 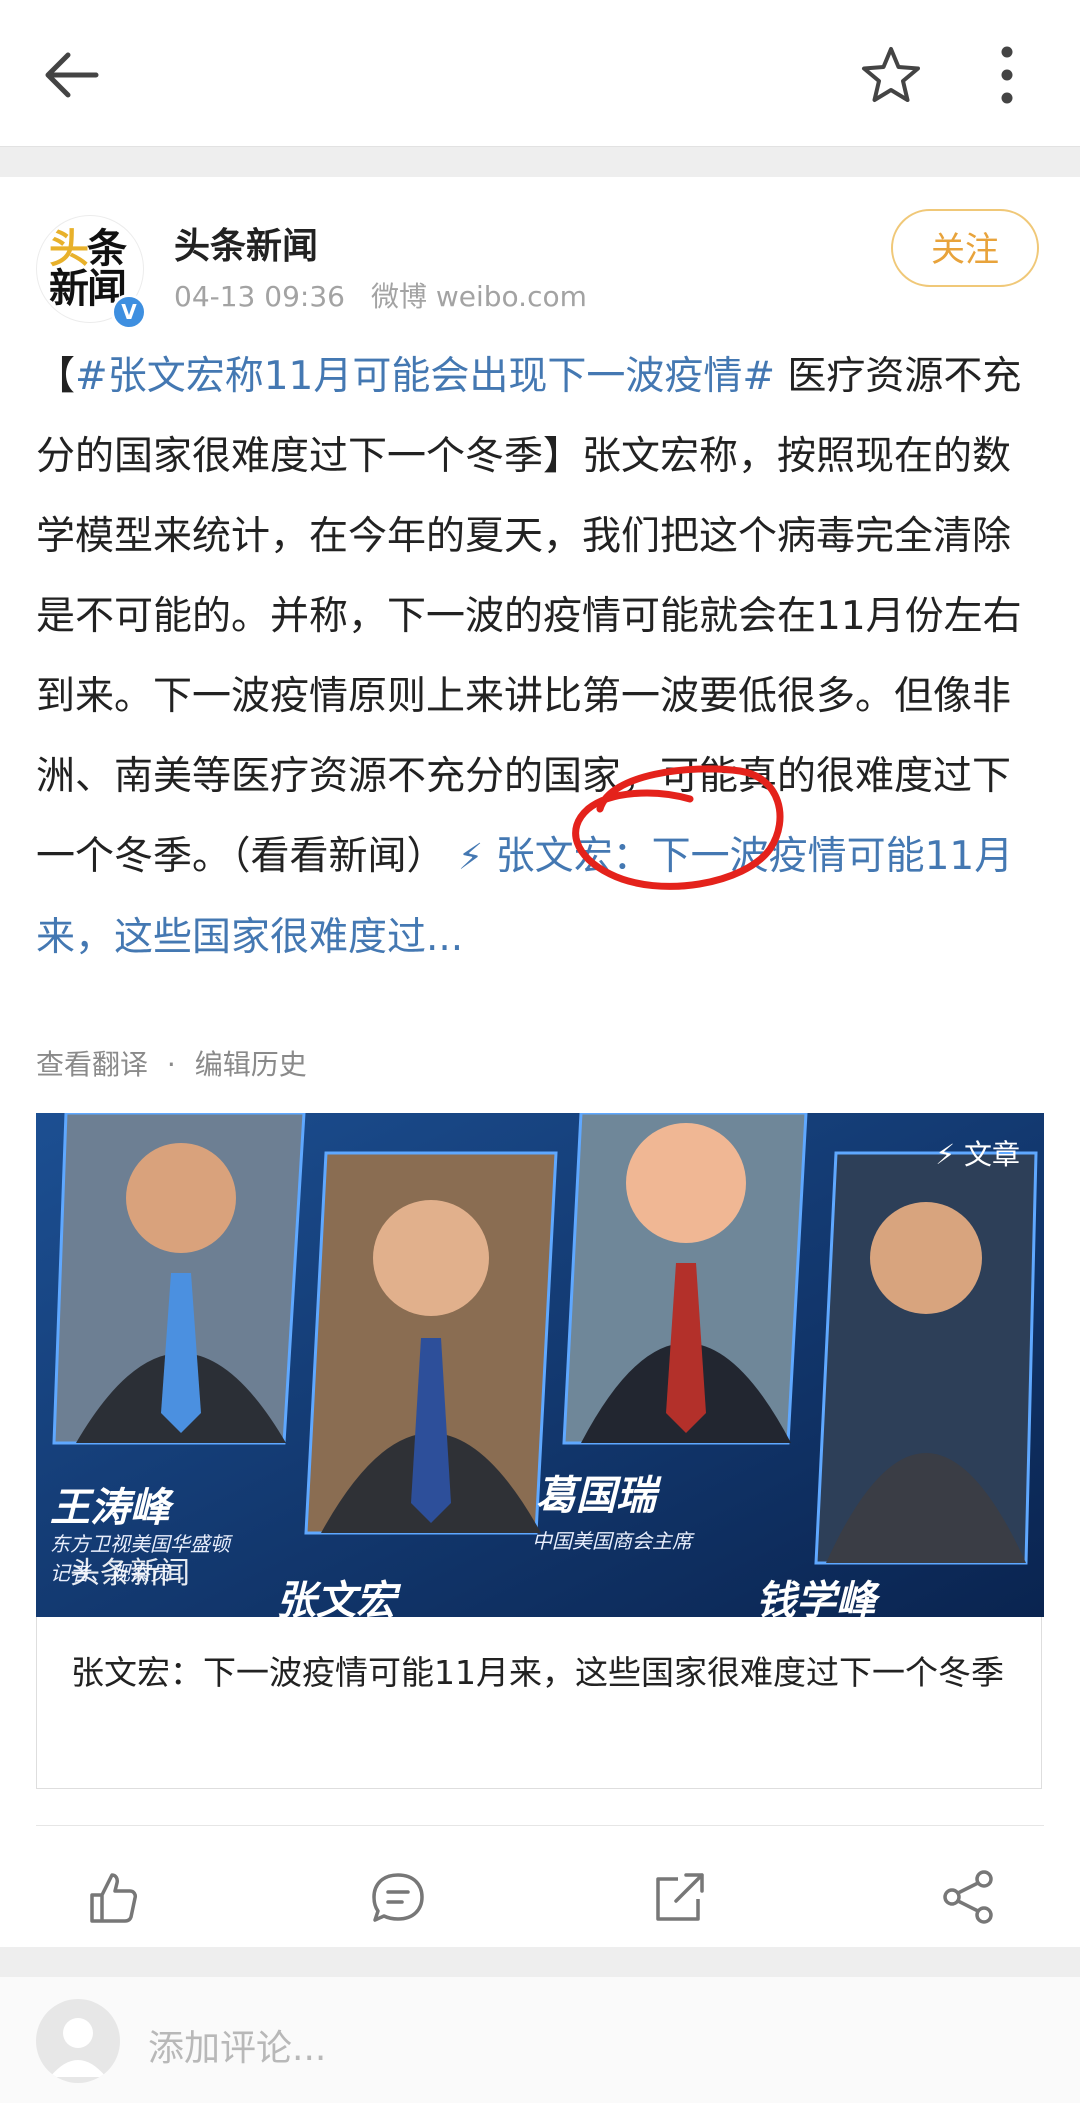 I want to click on person-name: 王涛峰, so click(x=110, y=1508).